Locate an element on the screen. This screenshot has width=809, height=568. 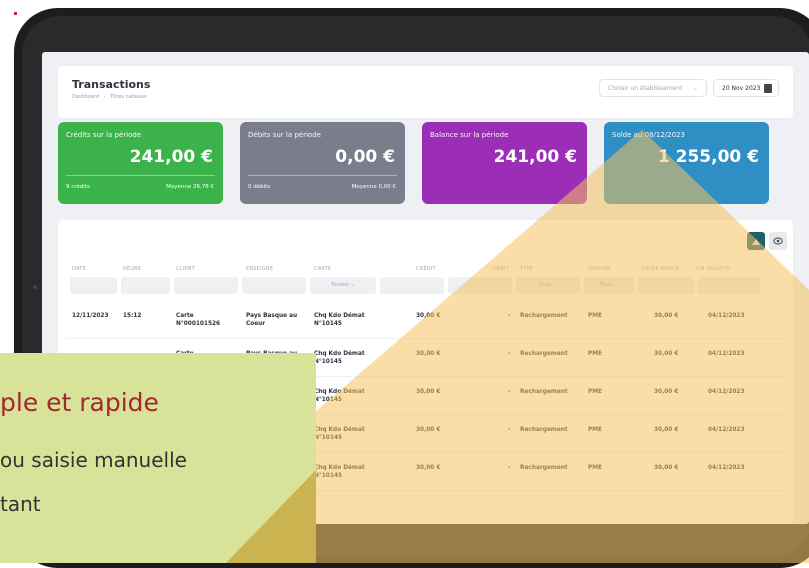
date-picker-value: 20 Nov 2023 is located at coordinates (741, 88).